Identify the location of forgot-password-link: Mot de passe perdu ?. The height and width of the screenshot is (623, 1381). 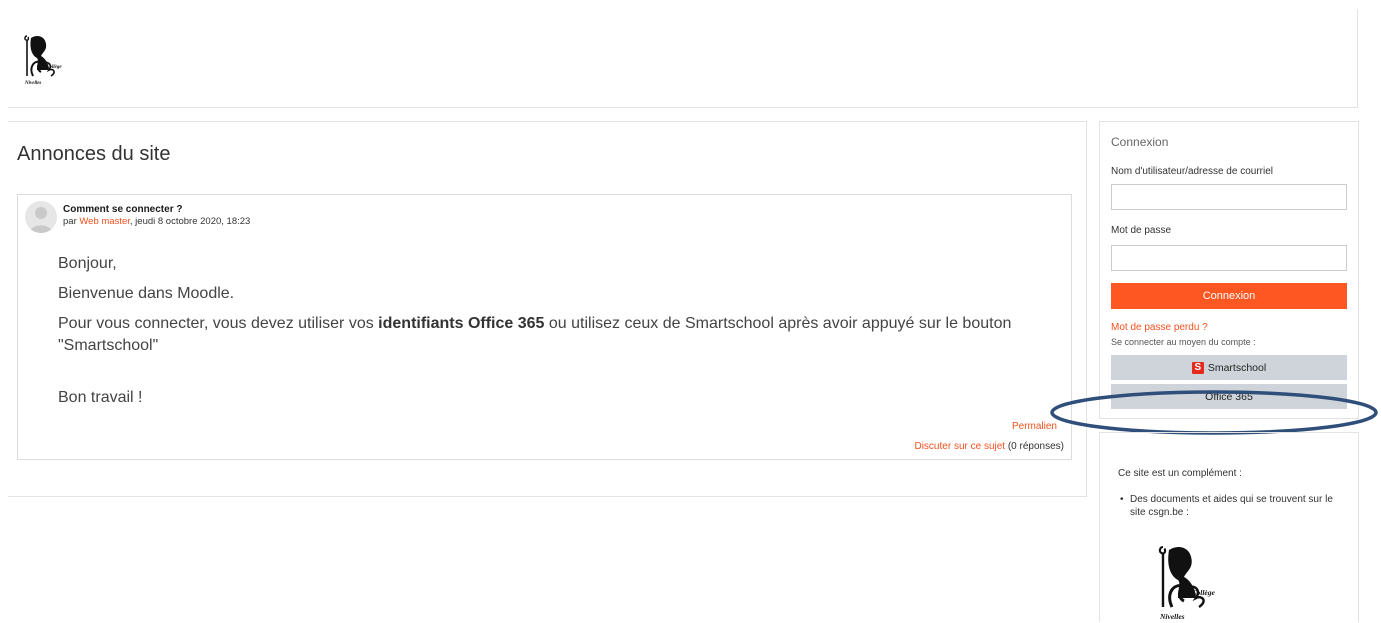
(1159, 327).